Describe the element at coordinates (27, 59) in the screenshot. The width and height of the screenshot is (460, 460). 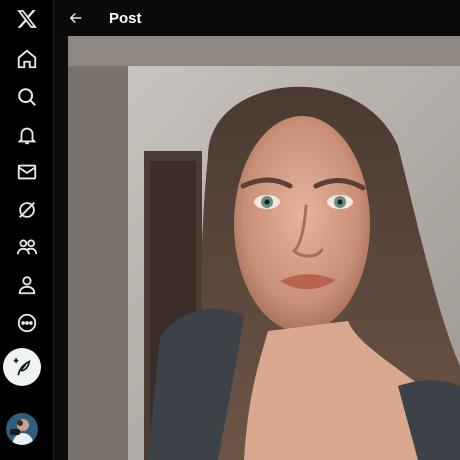
I see `home-icon` at that location.